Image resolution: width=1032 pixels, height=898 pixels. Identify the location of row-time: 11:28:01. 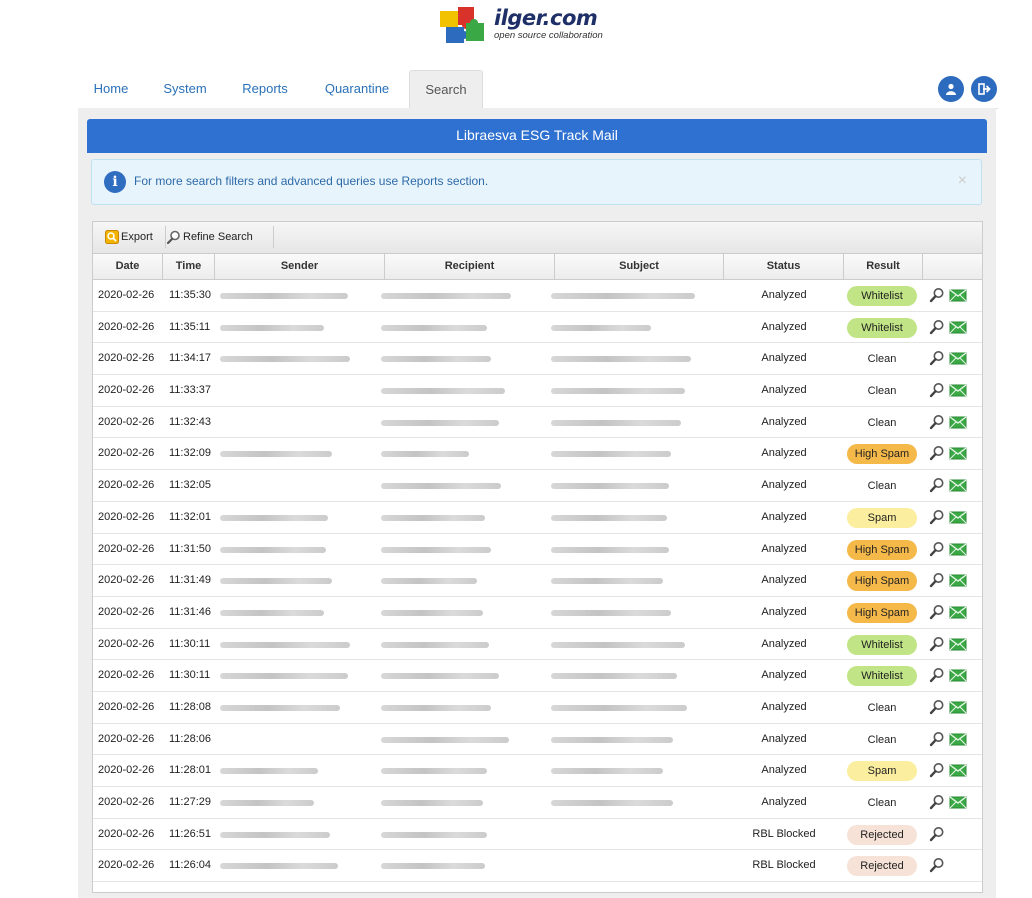
(190, 770).